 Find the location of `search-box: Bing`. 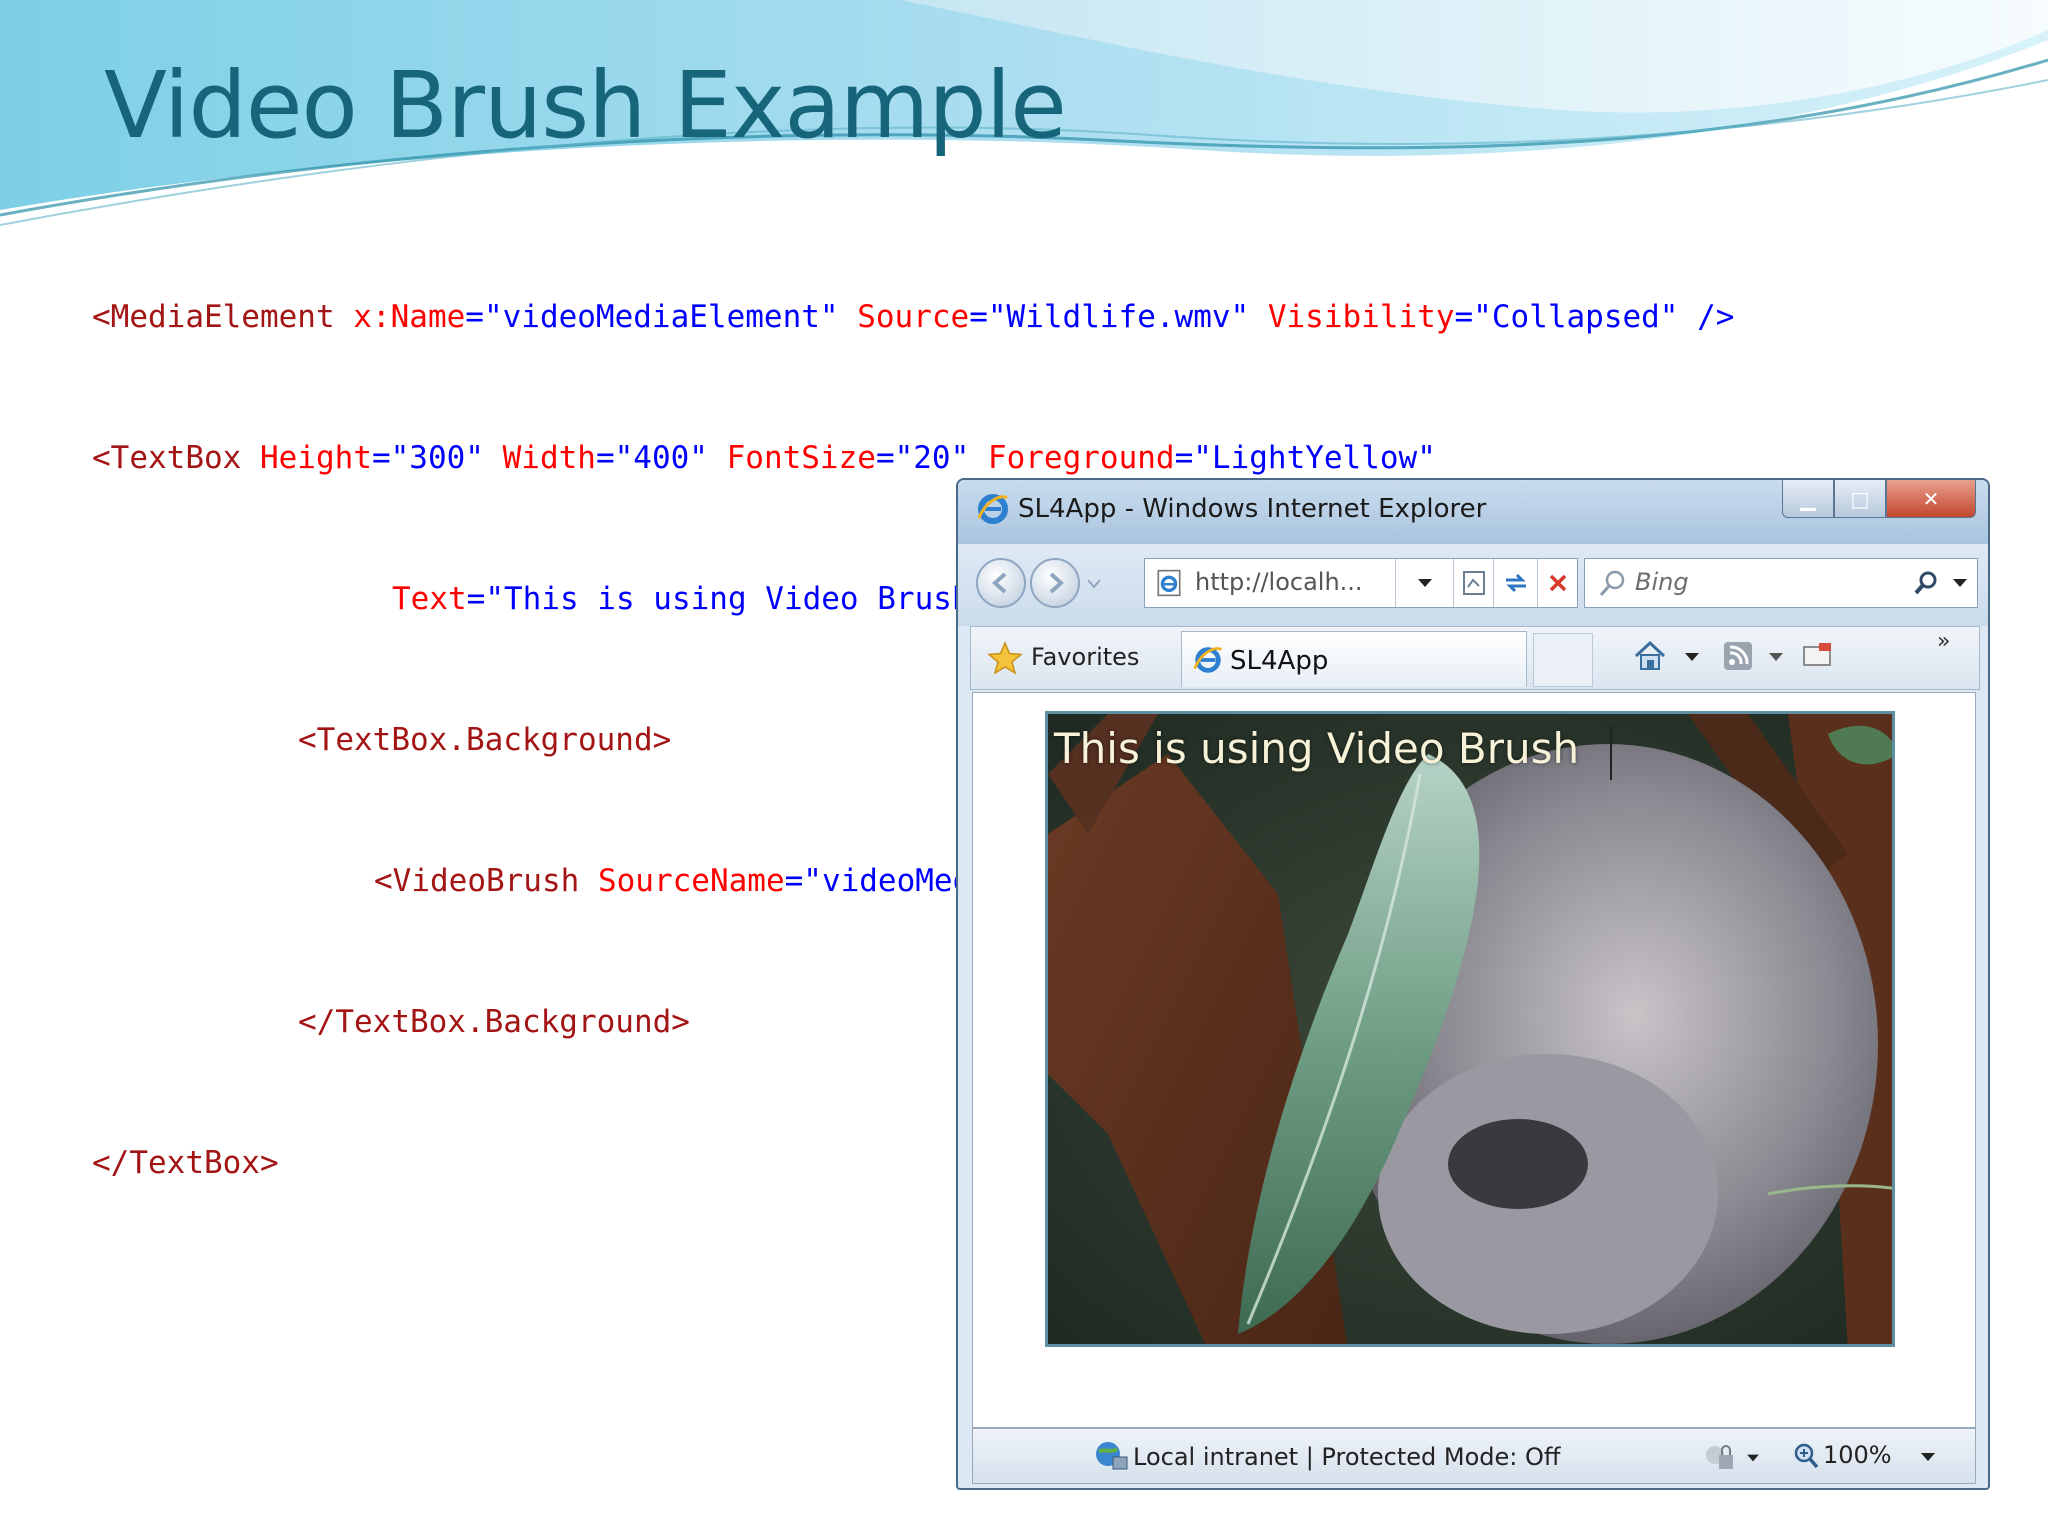

search-box: Bing is located at coordinates (1781, 583).